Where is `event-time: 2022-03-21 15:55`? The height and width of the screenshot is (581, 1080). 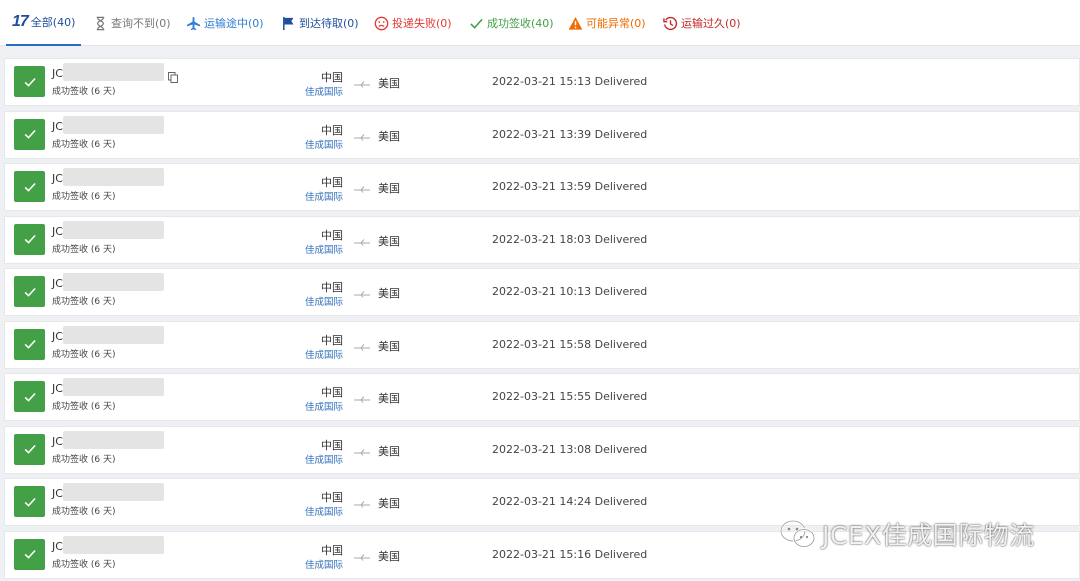
event-time: 2022-03-21 15:55 is located at coordinates (542, 396).